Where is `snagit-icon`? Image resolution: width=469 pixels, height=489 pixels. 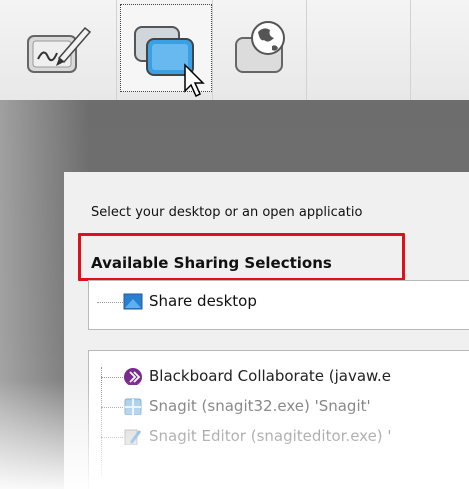 snagit-icon is located at coordinates (133, 406).